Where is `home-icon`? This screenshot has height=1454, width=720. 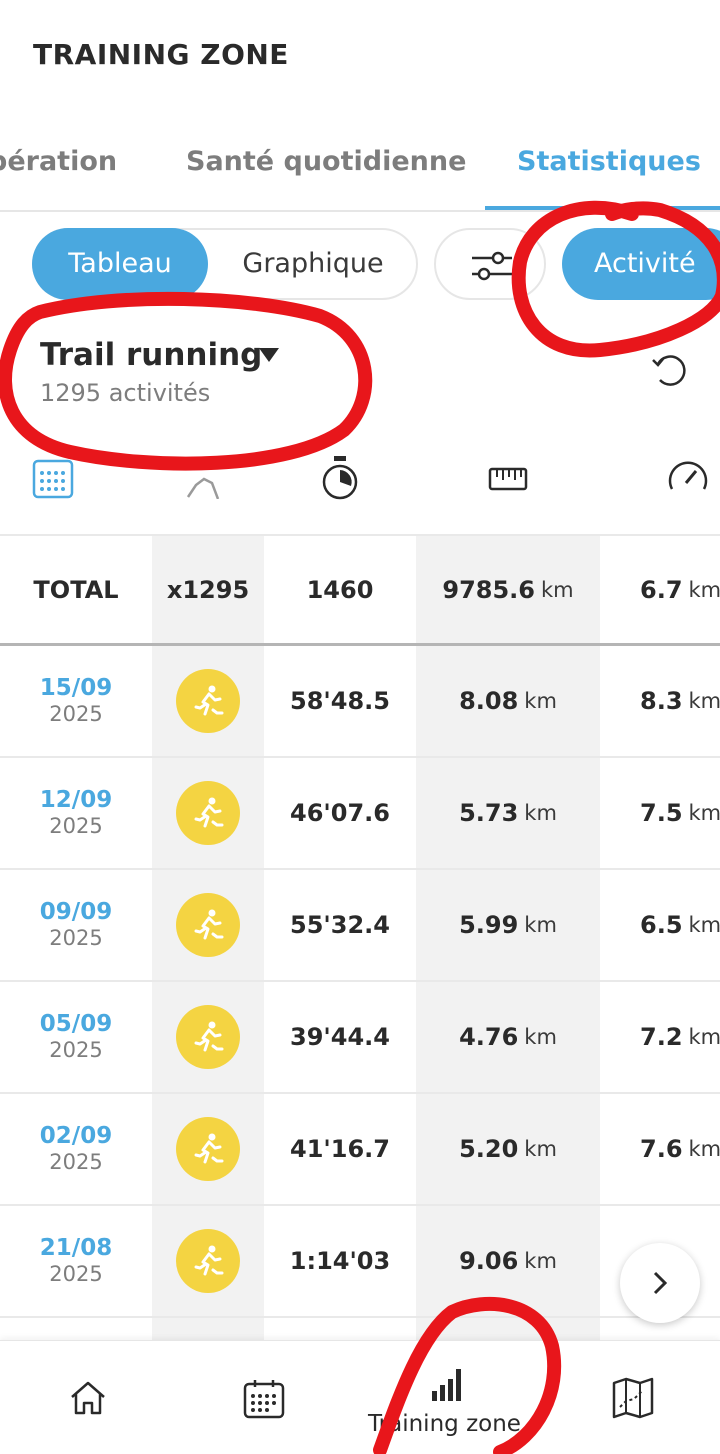
home-icon is located at coordinates (88, 1398).